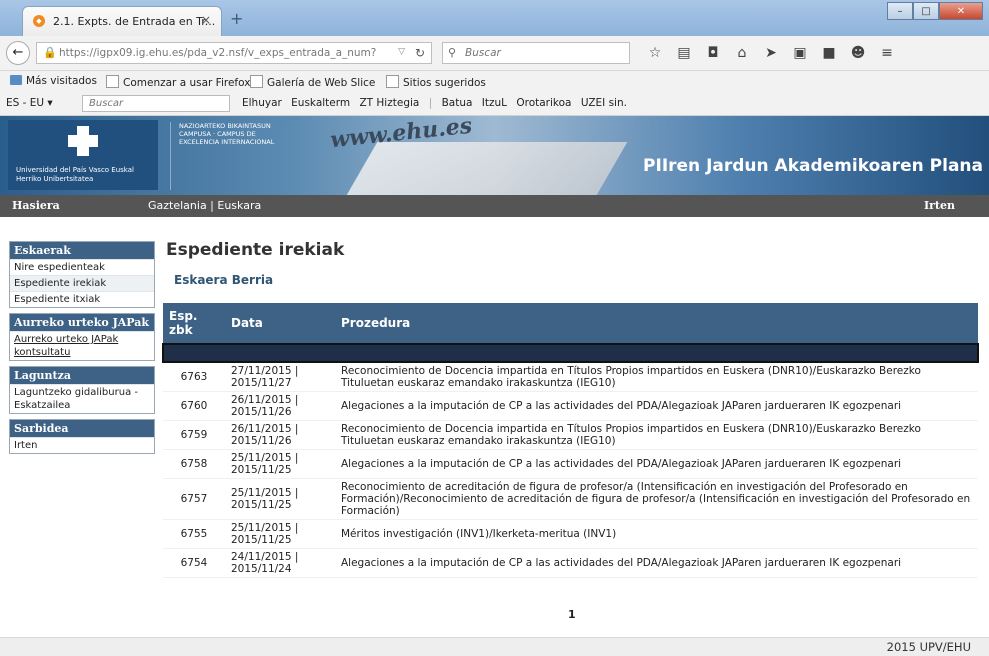 This screenshot has height=656, width=989. I want to click on back-arrow-icon: ←, so click(18, 52).